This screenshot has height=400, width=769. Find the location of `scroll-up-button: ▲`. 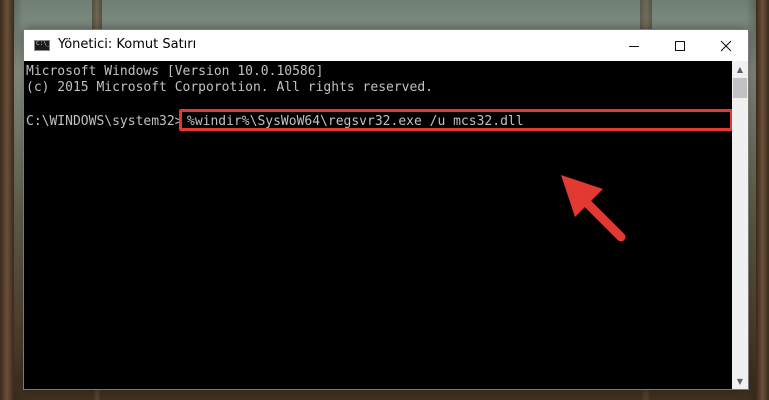

scroll-up-button: ▲ is located at coordinates (740, 69).